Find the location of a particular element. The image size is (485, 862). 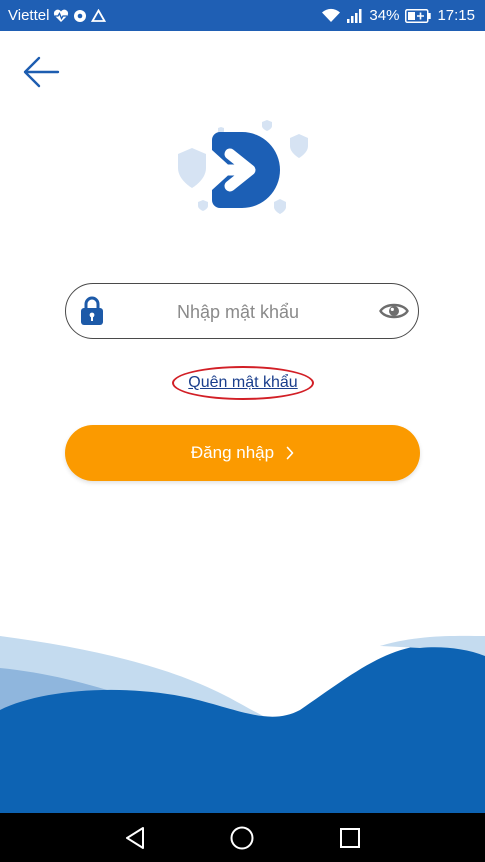

login-button-label: Đăng nhập is located at coordinates (232, 452).